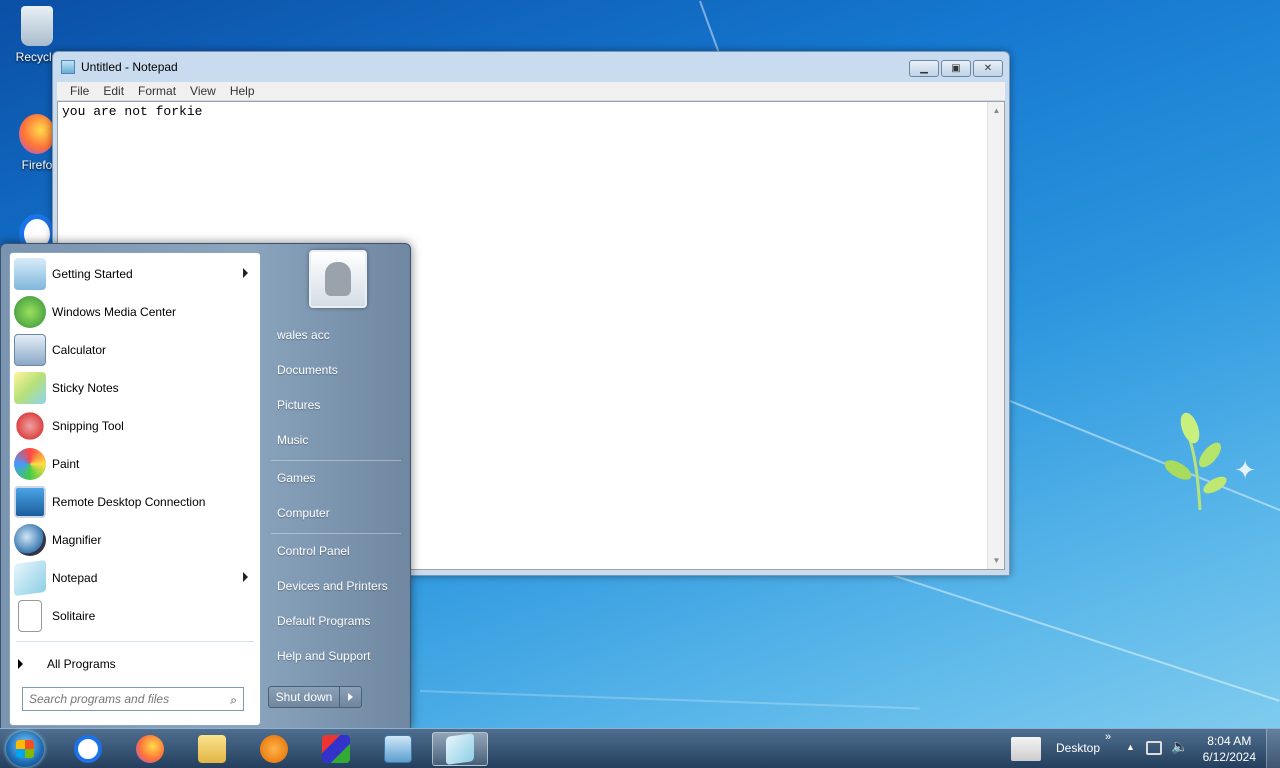 The width and height of the screenshot is (1280, 768). I want to click on chevron-right-icon, so click(350, 697).